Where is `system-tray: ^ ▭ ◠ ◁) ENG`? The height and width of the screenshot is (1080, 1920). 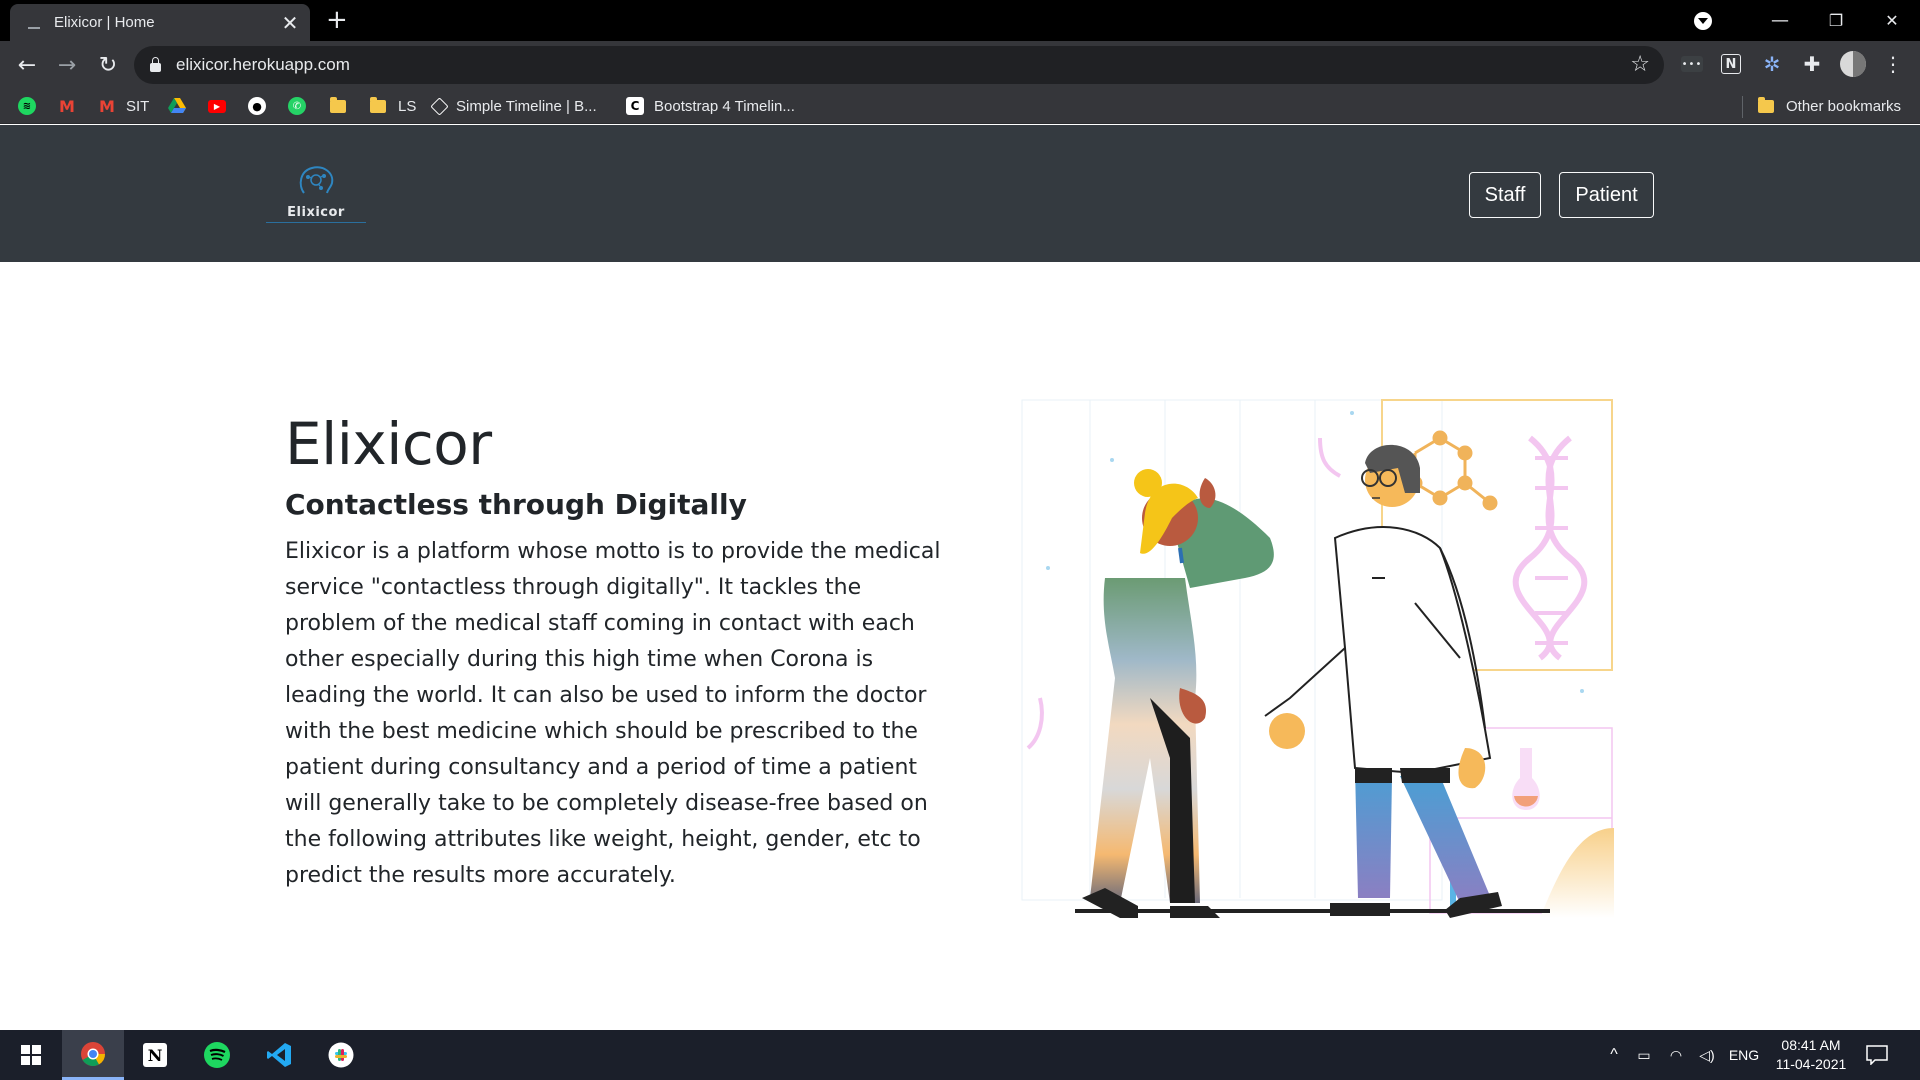
system-tray: ^ ▭ ◠ ◁) ENG is located at coordinates (1683, 1055).